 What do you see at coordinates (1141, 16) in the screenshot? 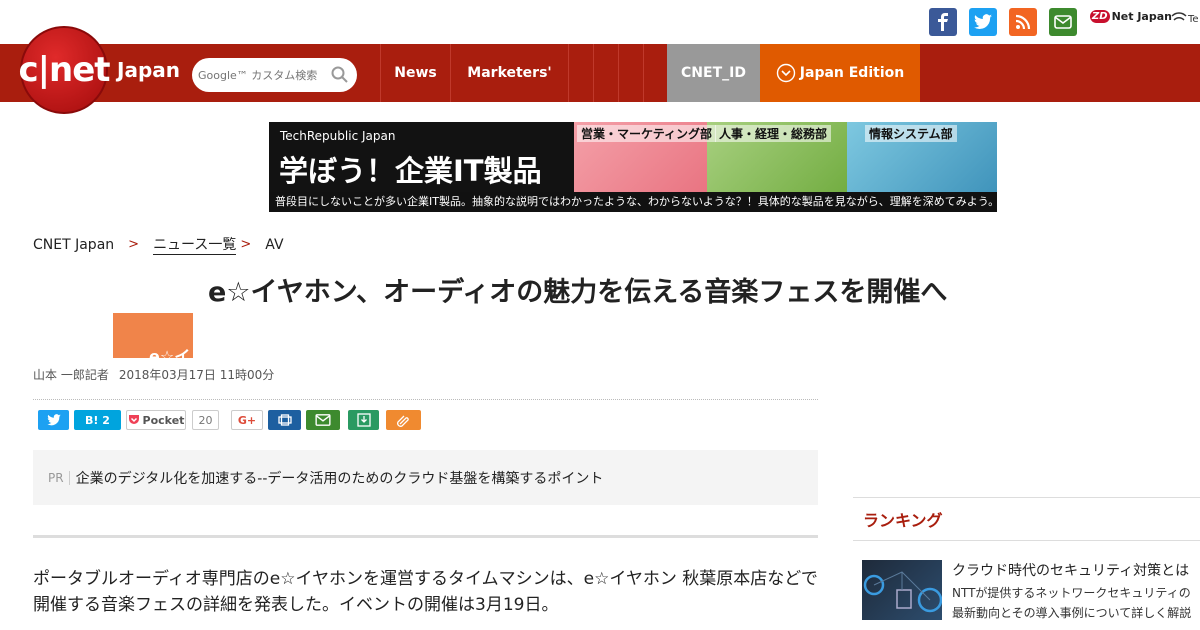
I see `zdnet-label: Net Japan` at bounding box center [1141, 16].